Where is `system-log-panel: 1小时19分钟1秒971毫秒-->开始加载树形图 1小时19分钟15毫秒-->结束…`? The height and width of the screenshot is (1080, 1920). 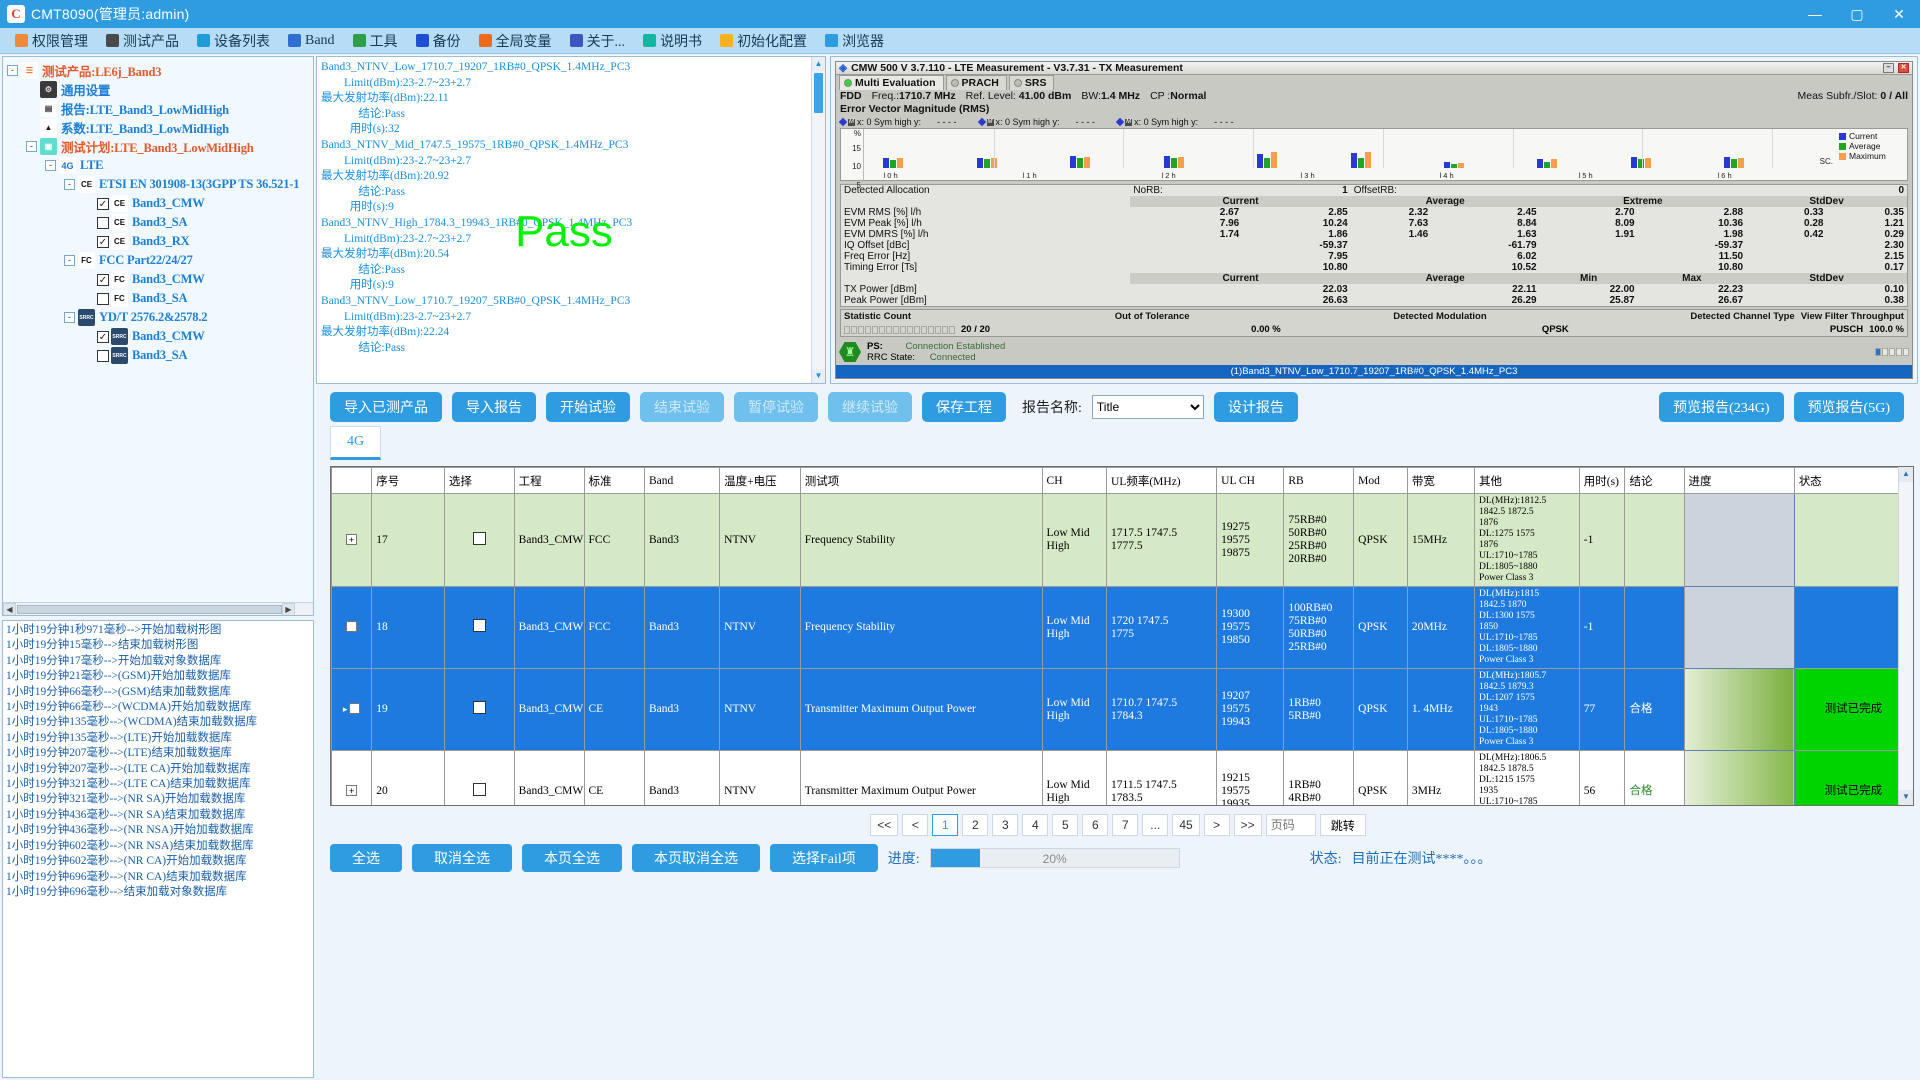
system-log-panel: 1小时19分钟1秒971毫秒-->开始加载树形图 1小时19分钟15毫秒-->结束… is located at coordinates (158, 849).